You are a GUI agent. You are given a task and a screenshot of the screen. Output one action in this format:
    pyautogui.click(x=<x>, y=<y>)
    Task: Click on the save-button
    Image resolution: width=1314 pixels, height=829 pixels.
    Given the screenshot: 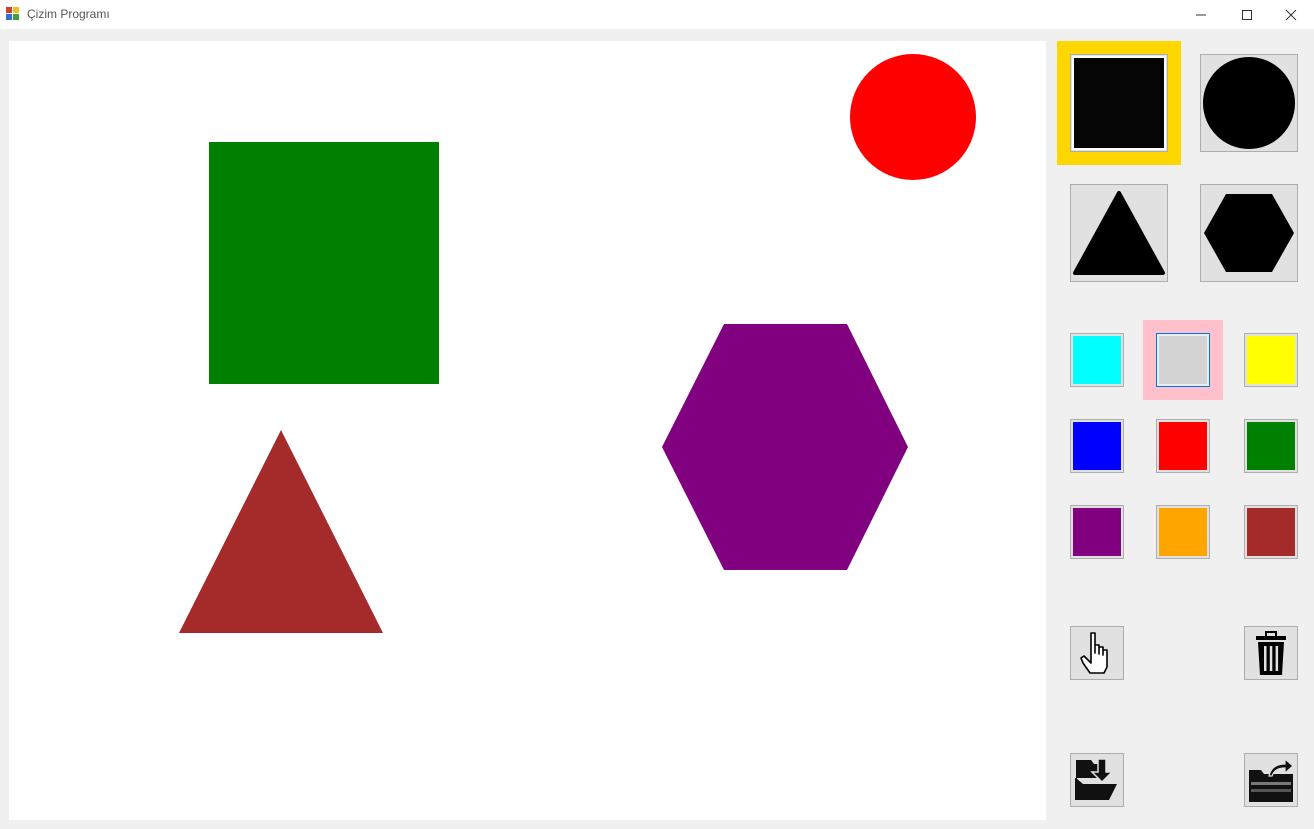 What is the action you would take?
    pyautogui.click(x=1097, y=780)
    